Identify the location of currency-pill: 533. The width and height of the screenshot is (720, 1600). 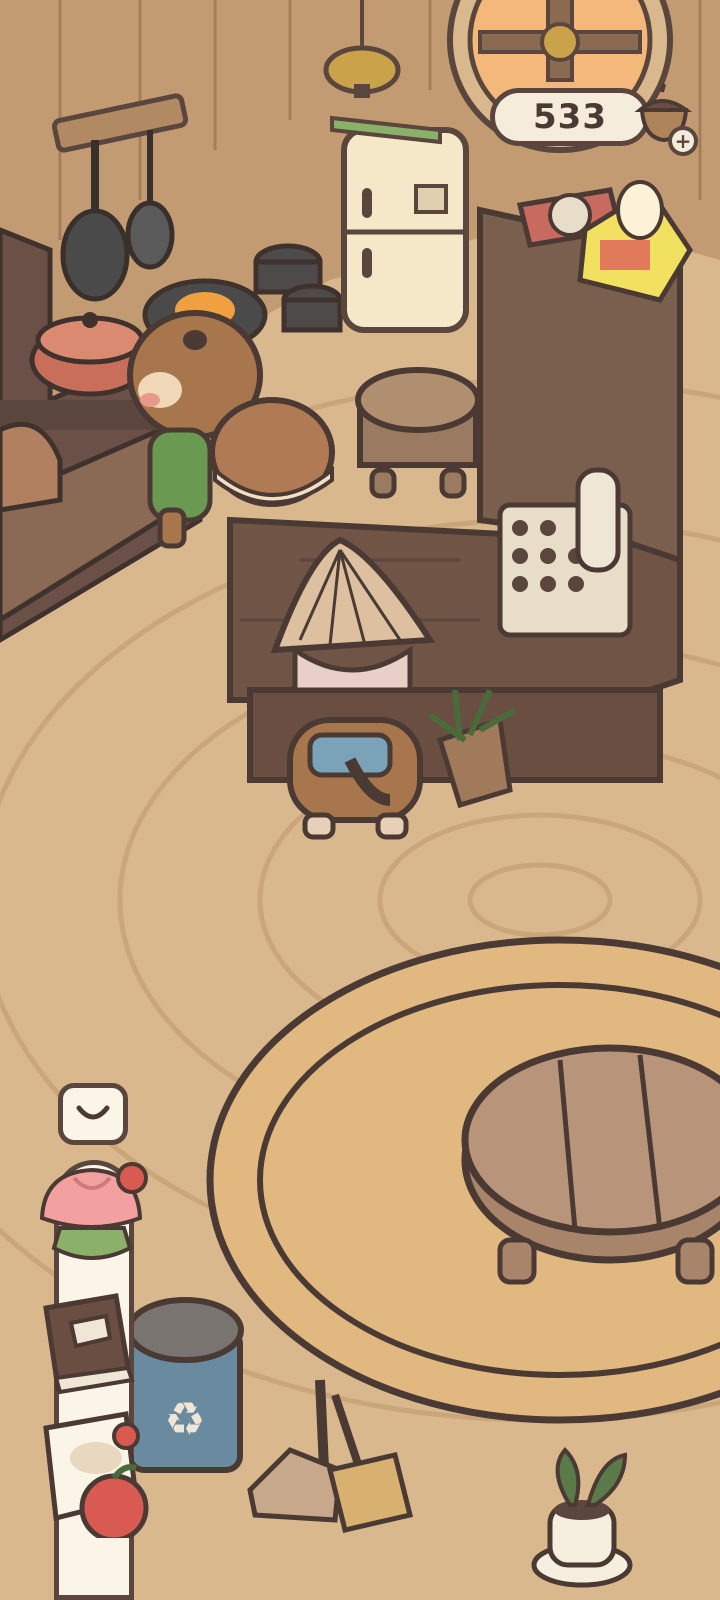
(570, 117).